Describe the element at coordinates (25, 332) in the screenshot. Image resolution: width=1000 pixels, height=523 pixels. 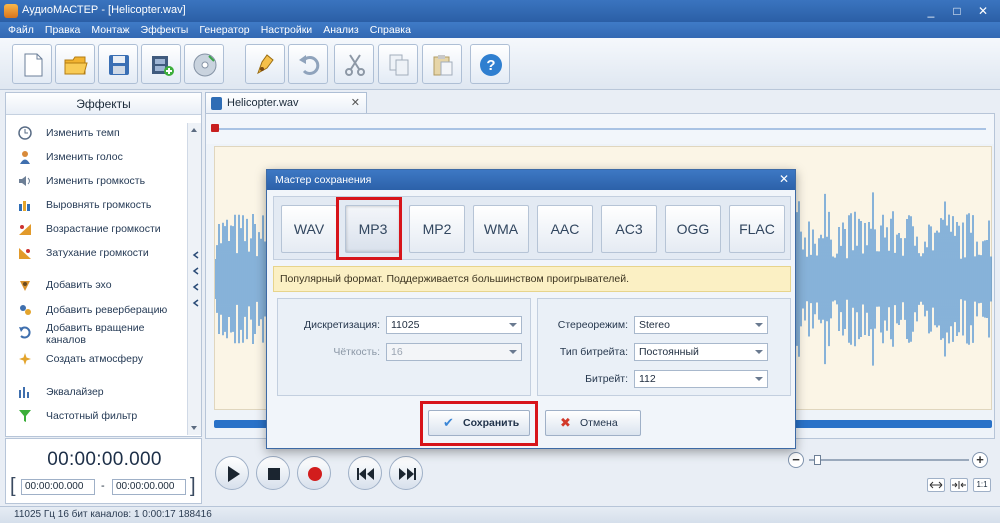
I see `rotate-icon` at that location.